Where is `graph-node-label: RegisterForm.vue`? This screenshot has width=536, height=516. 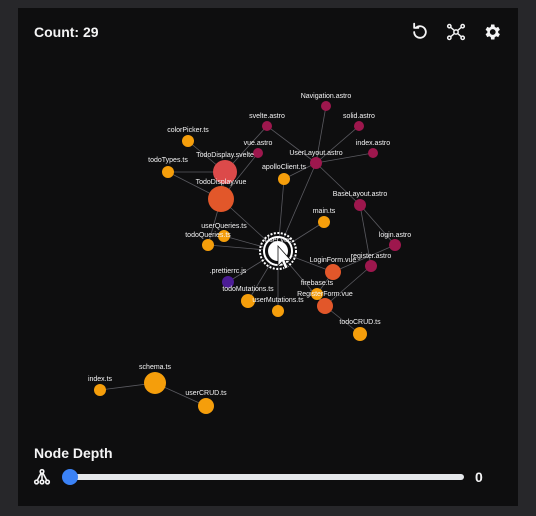 graph-node-label: RegisterForm.vue is located at coordinates (325, 294).